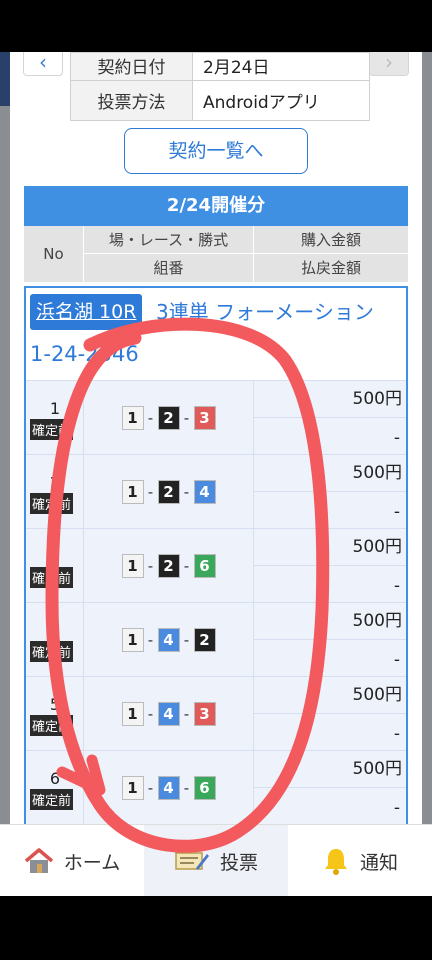  I want to click on column-header: No 場・レース・勝式 組番 購入金額 払戻金額, so click(216, 254).